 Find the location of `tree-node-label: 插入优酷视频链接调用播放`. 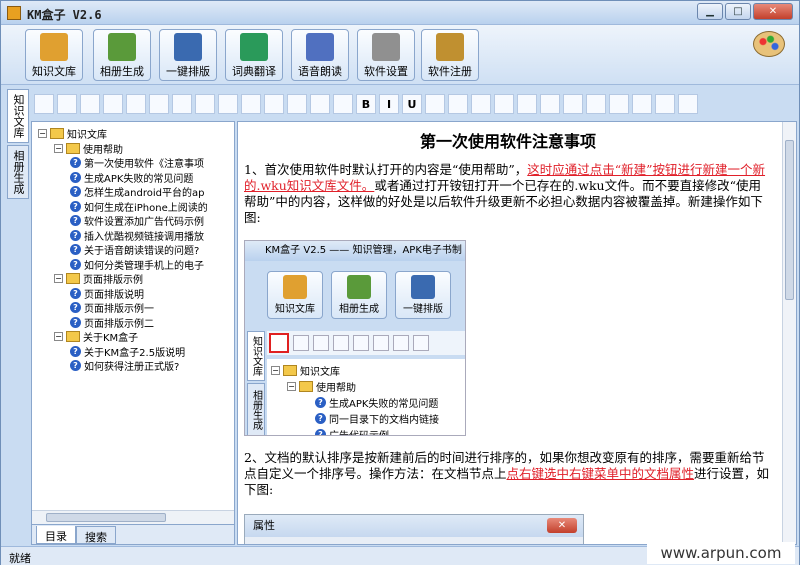

tree-node-label: 插入优酷视频链接调用播放 is located at coordinates (144, 237).